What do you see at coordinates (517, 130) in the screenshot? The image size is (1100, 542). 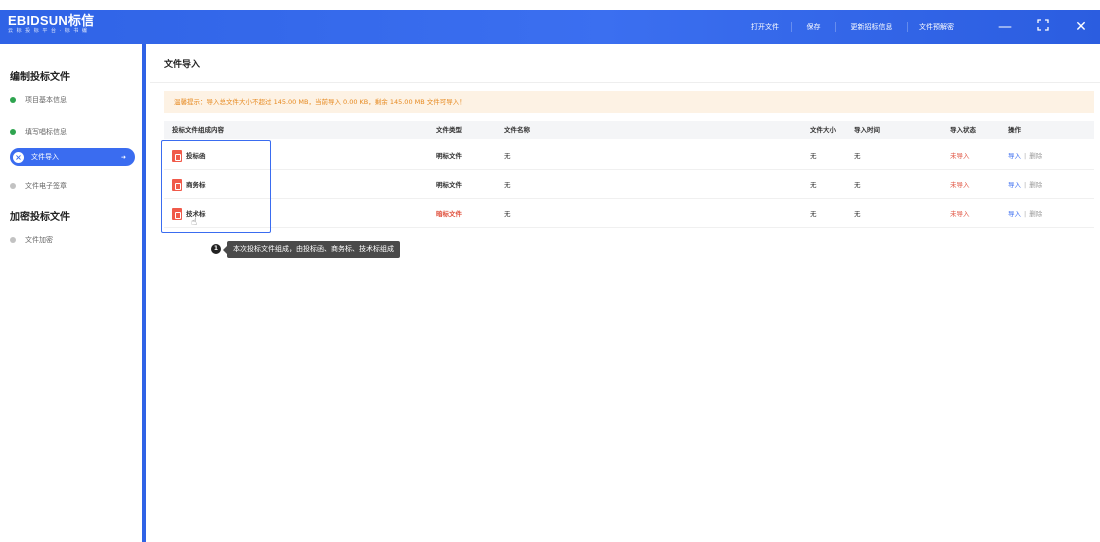 I see `column-header-name: 文件名称` at bounding box center [517, 130].